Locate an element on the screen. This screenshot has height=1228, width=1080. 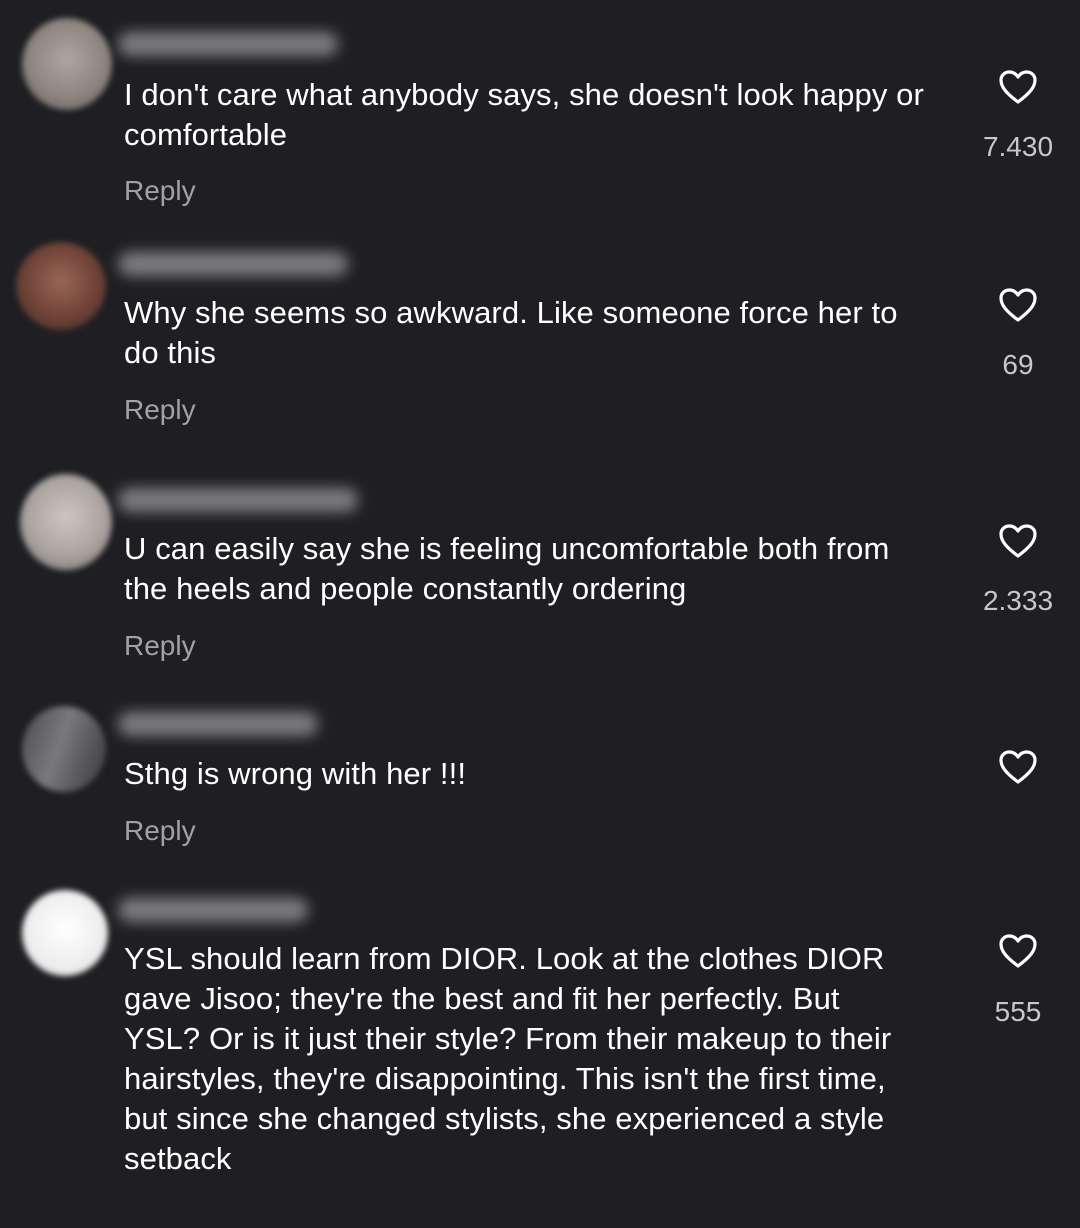
like-count: 69 is located at coordinates (1018, 364).